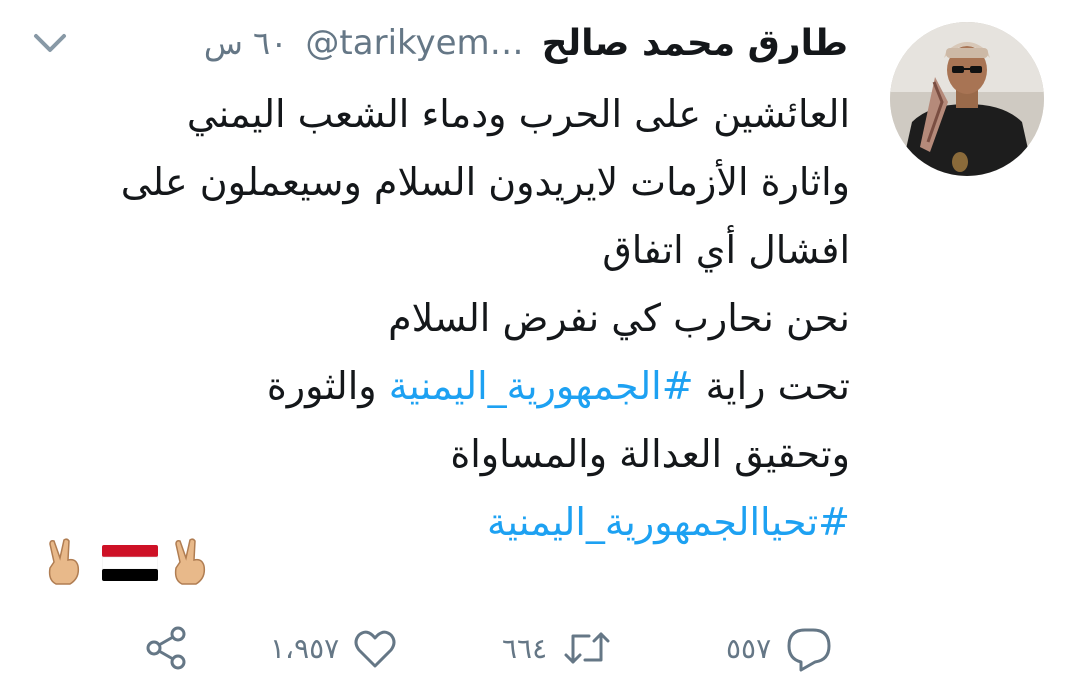  Describe the element at coordinates (771, 386) in the screenshot. I see `line-text: تحت راية` at that location.